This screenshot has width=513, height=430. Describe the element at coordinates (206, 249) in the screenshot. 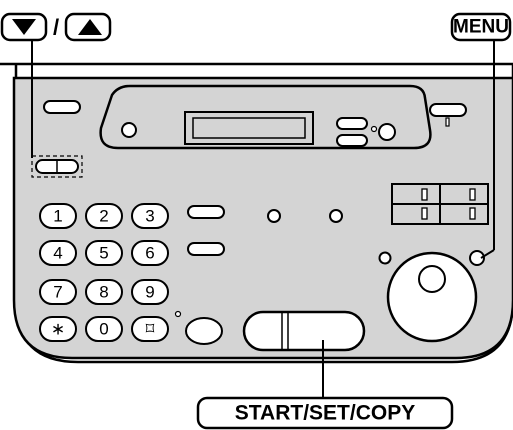

I see `middle-pill-lower` at that location.